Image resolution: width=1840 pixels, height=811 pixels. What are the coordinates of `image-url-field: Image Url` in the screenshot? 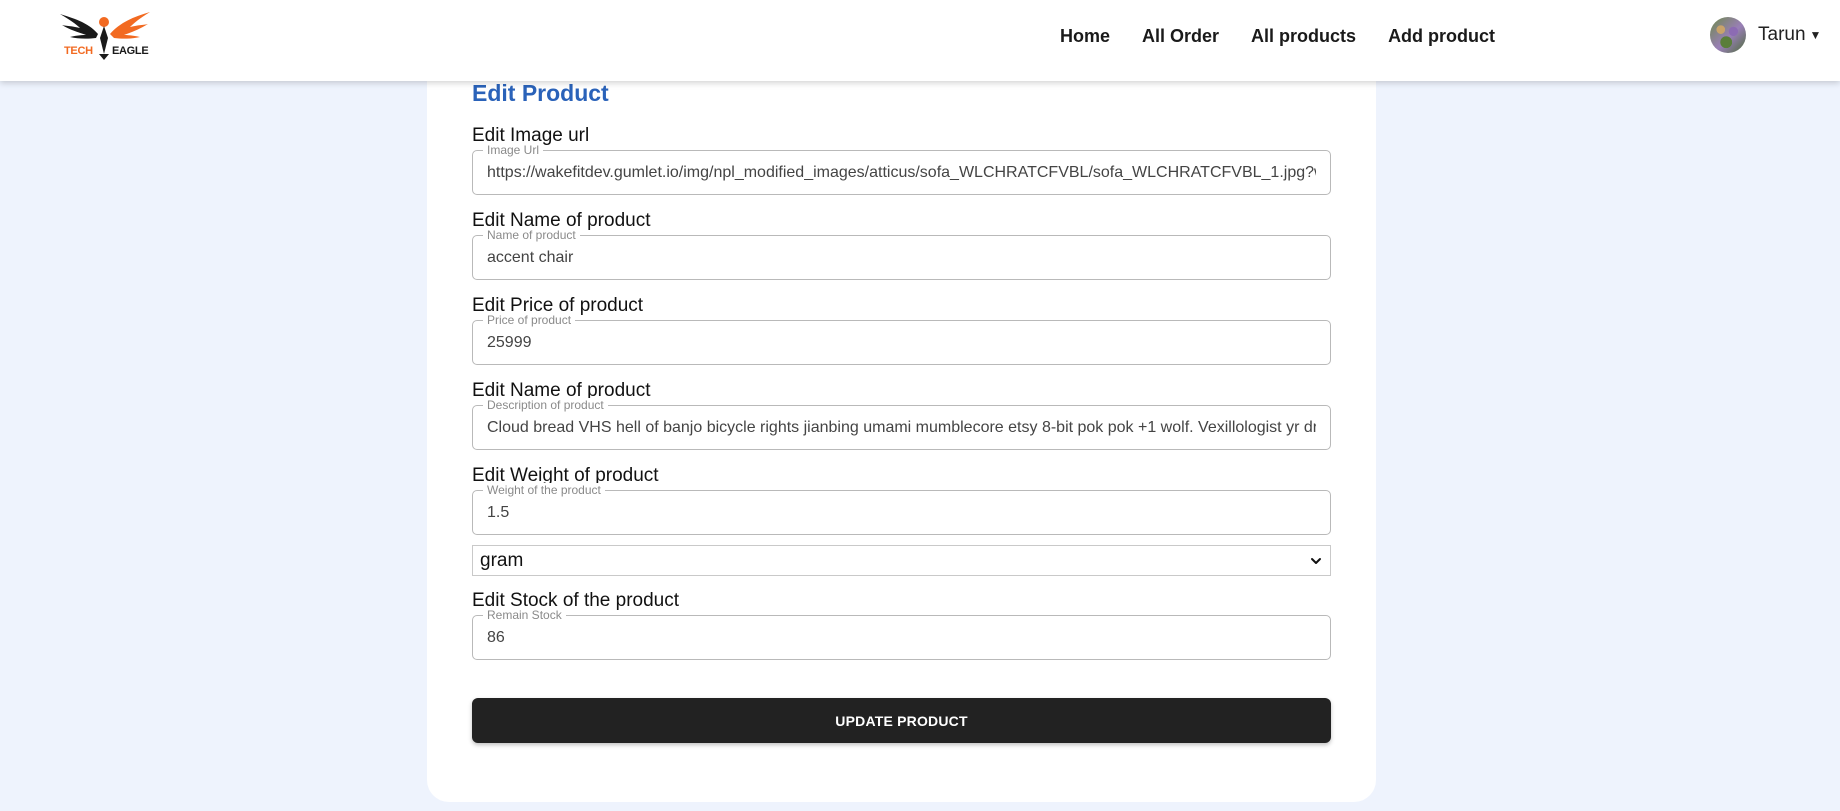 It's located at (901, 169).